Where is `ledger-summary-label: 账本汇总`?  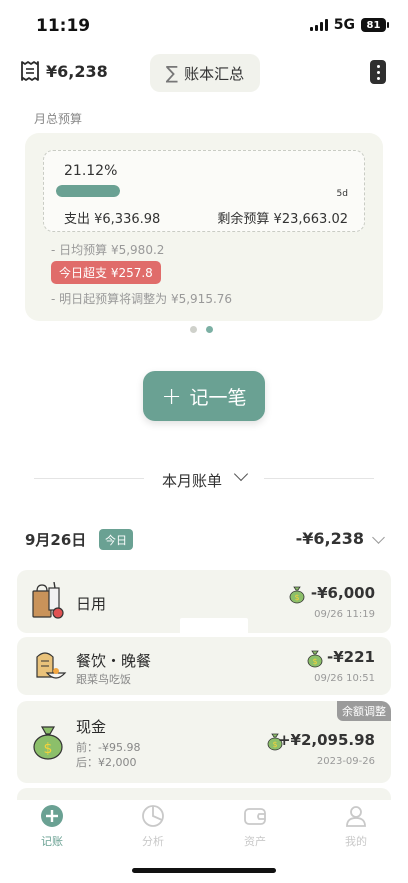
ledger-summary-label: 账本汇总 is located at coordinates (214, 73).